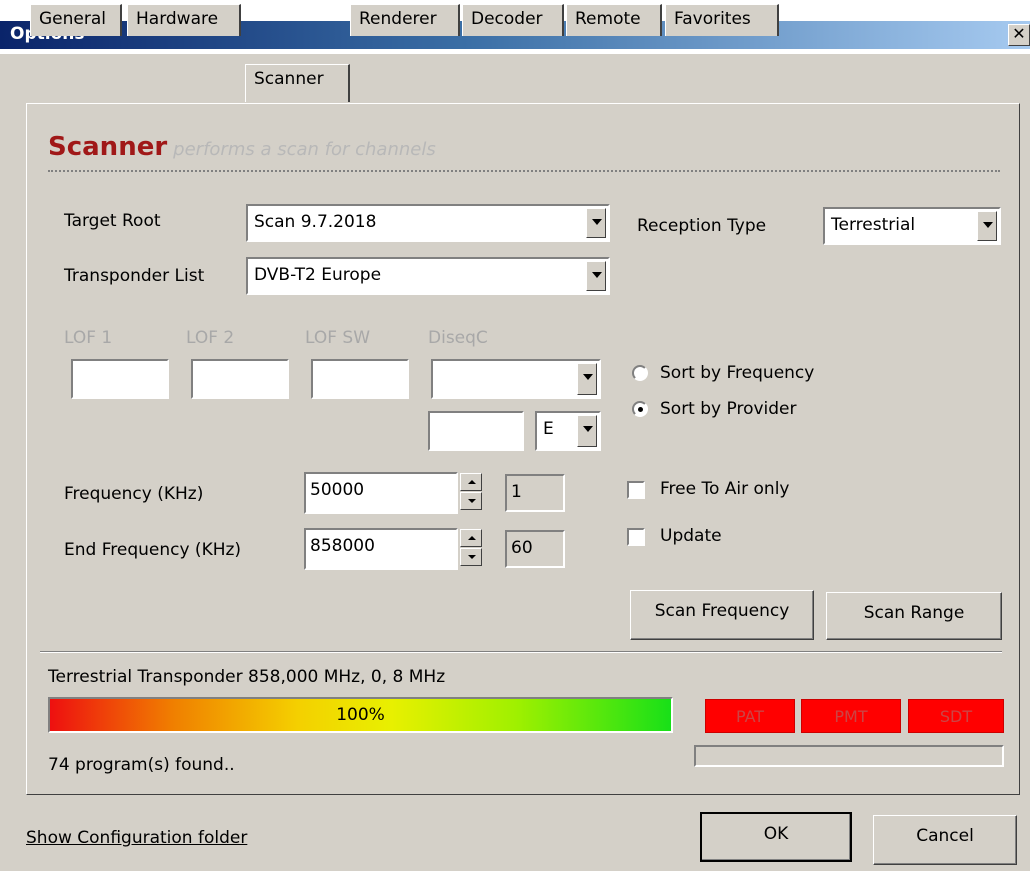 Image resolution: width=1030 pixels, height=871 pixels. I want to click on scan-range-button: Scan Range, so click(914, 616).